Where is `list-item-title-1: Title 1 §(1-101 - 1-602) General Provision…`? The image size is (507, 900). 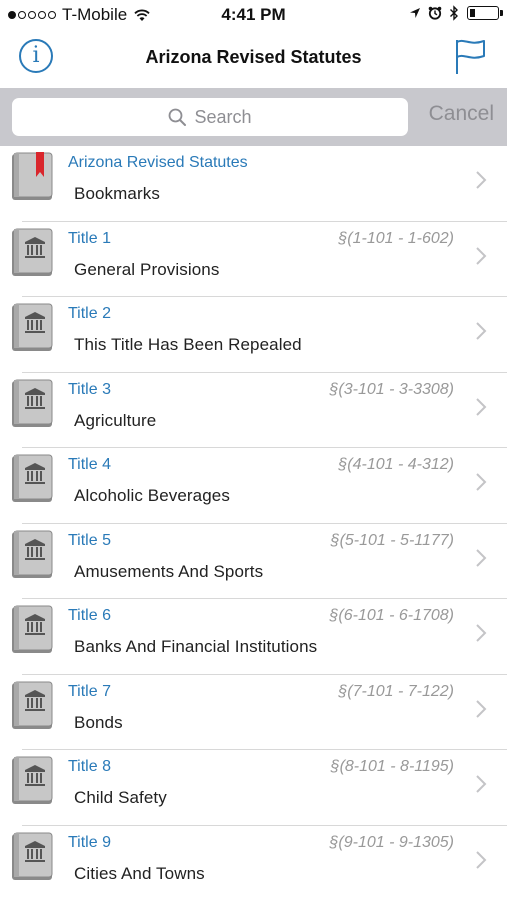 list-item-title-1: Title 1 §(1-101 - 1-602) General Provision… is located at coordinates (253, 259).